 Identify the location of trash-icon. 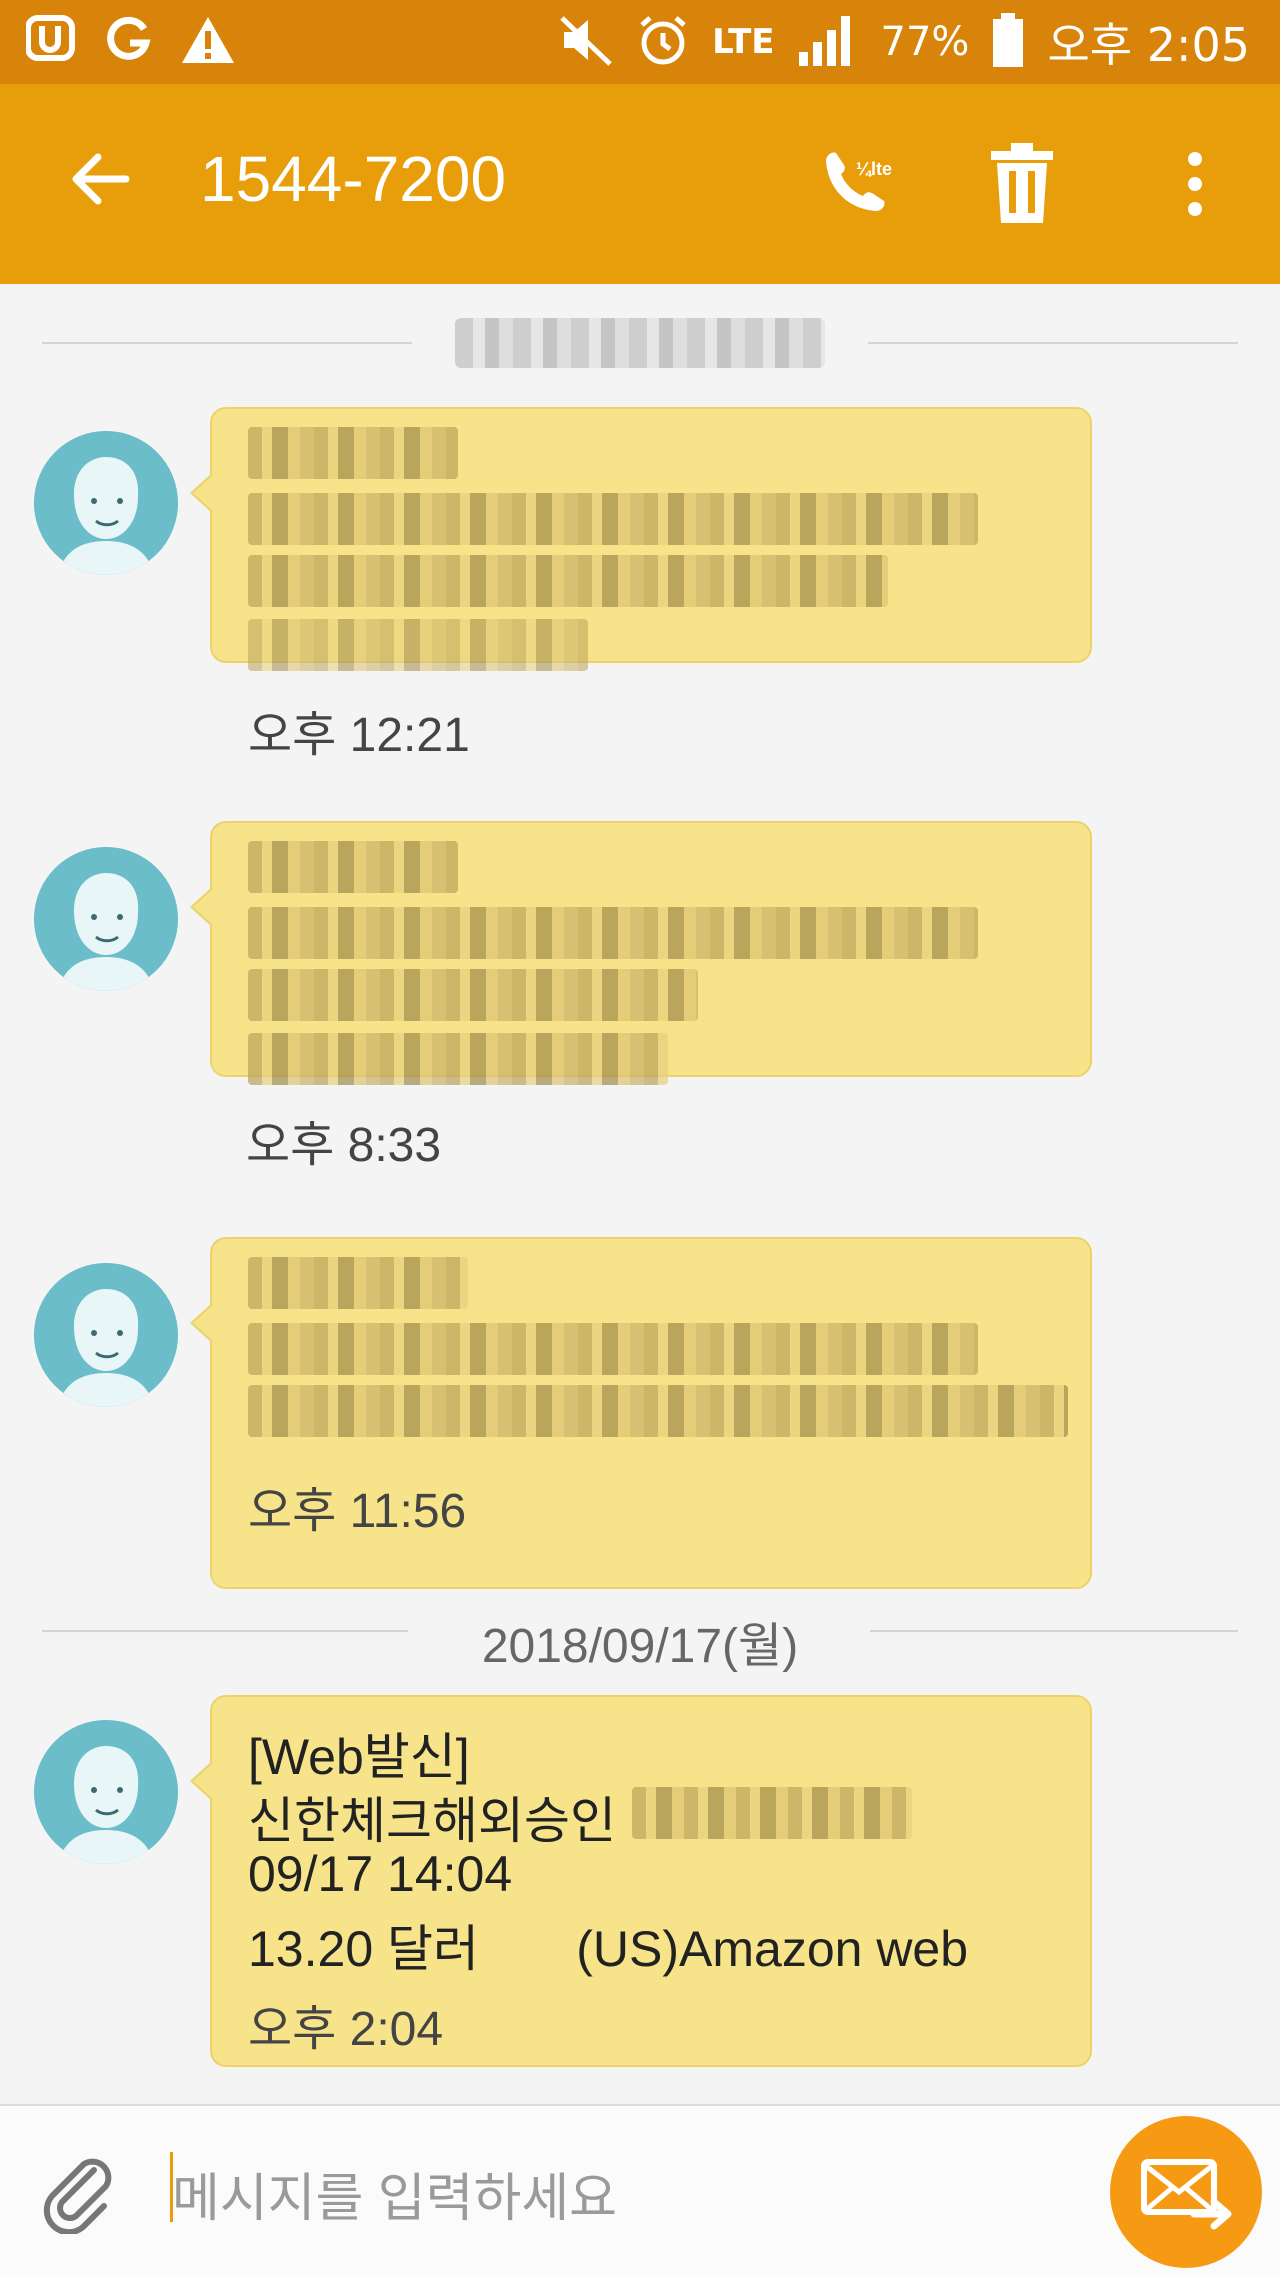
(1022, 183).